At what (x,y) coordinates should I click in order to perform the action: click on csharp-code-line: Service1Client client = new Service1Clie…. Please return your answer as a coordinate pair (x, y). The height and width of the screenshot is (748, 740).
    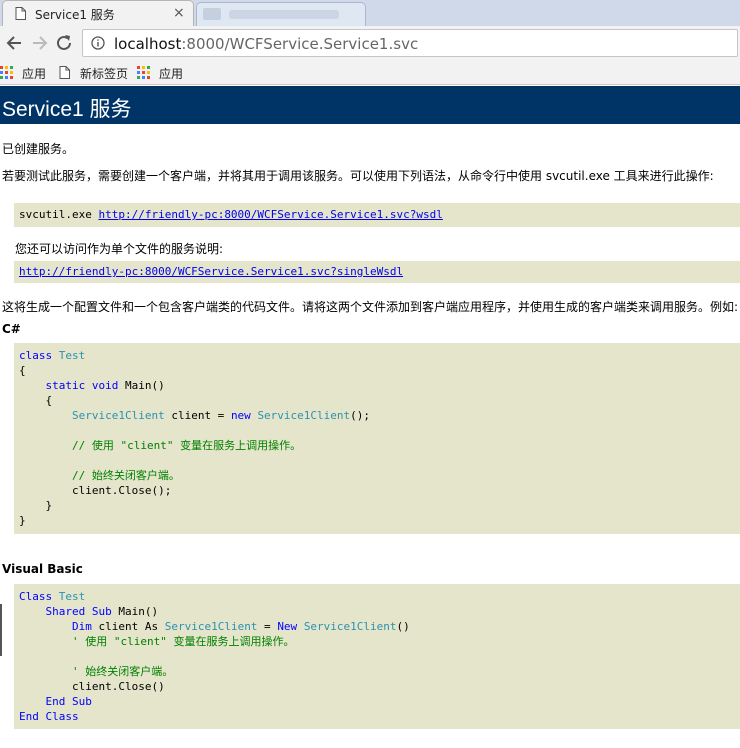
    Looking at the image, I should click on (194, 415).